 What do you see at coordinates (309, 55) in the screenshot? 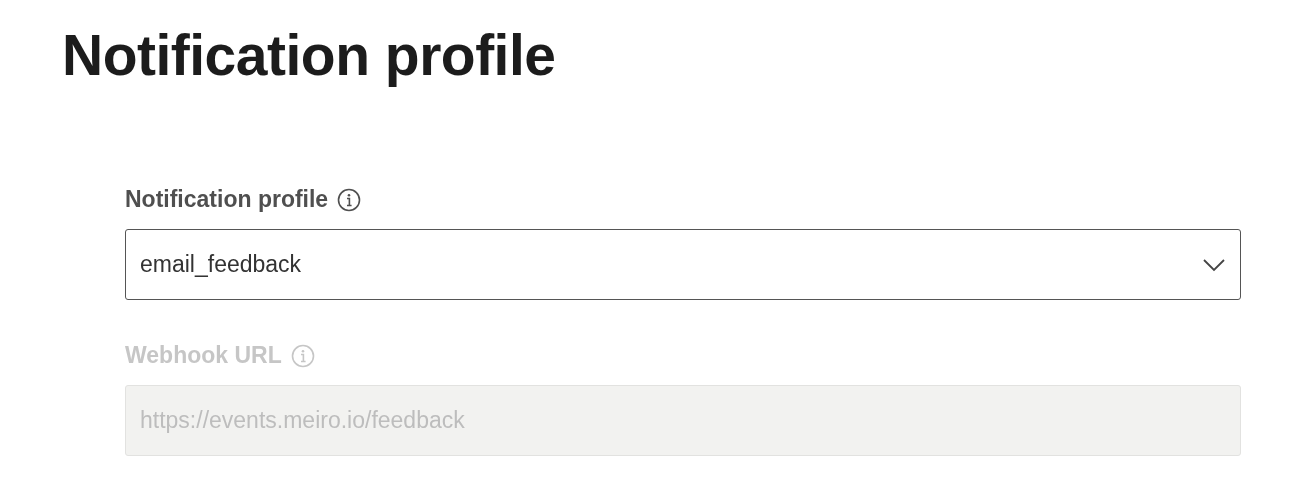
I see `page-title: Notification profile` at bounding box center [309, 55].